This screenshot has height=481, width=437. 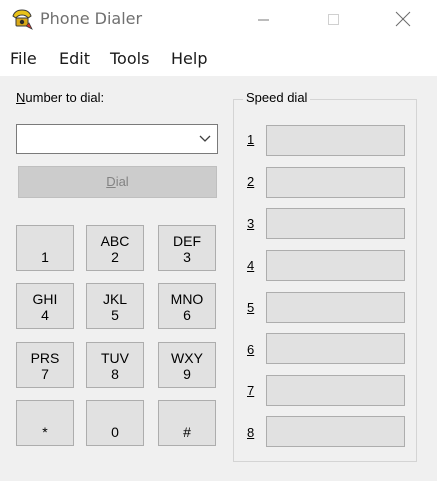 What do you see at coordinates (187, 241) in the screenshot?
I see `key-3-letters: DEF` at bounding box center [187, 241].